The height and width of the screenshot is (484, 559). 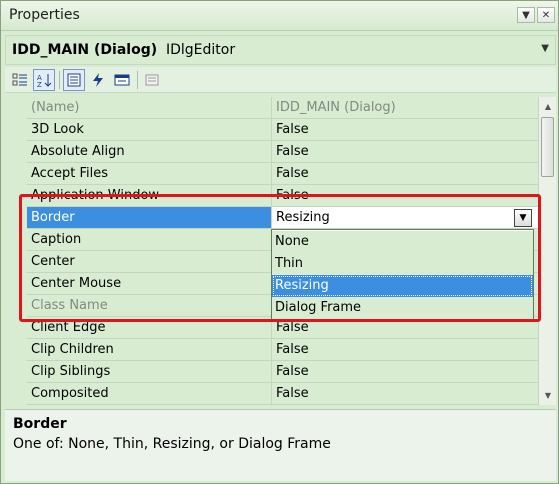 What do you see at coordinates (280, 50) in the screenshot?
I see `object-selector: IDD_MAIN (Dialog) IDlgEditor ▼` at bounding box center [280, 50].